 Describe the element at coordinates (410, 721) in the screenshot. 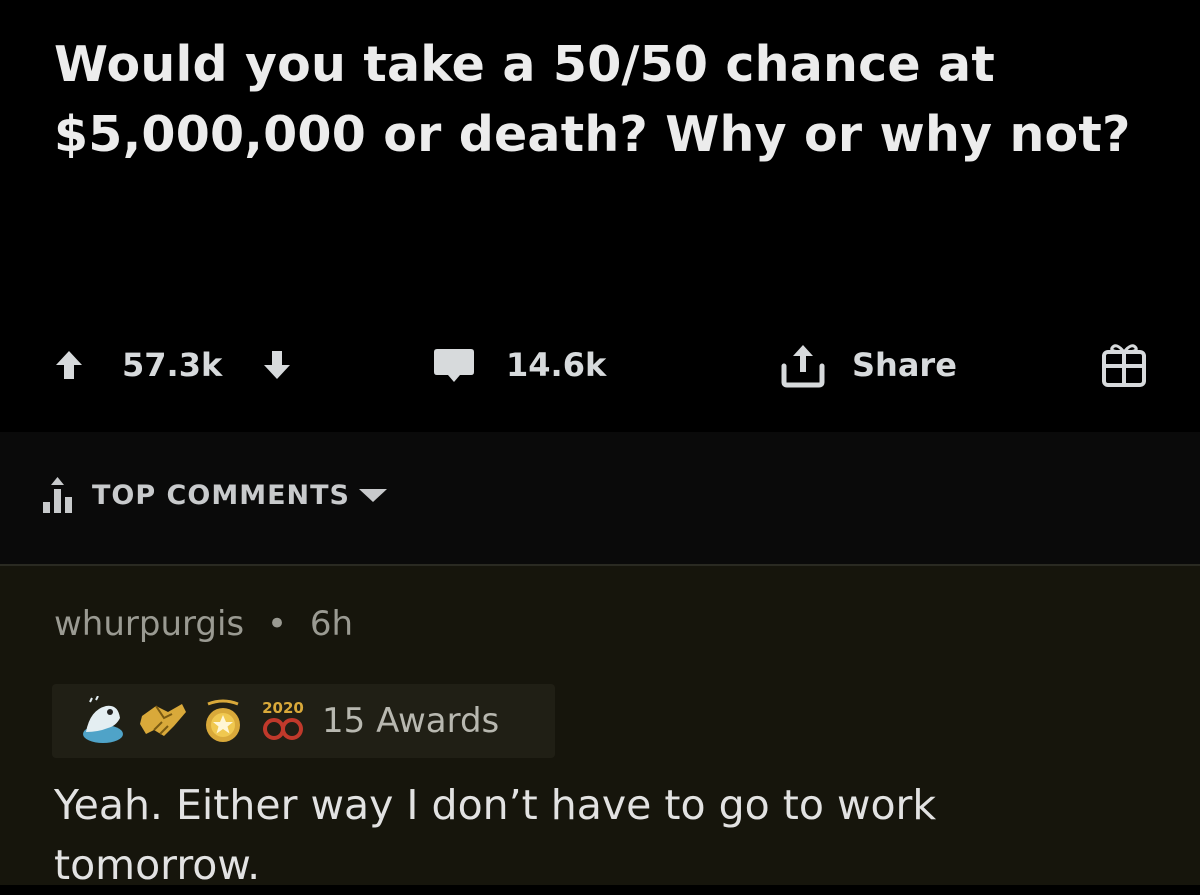

I see `awards-count-label: 15 Awards` at that location.